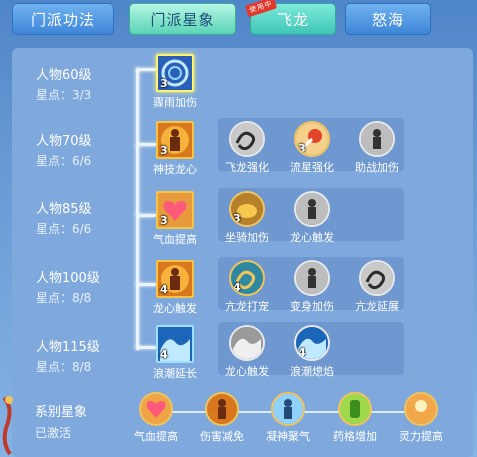 This screenshot has width=477, height=457. I want to click on tab-label: 门派星象, so click(182, 19).